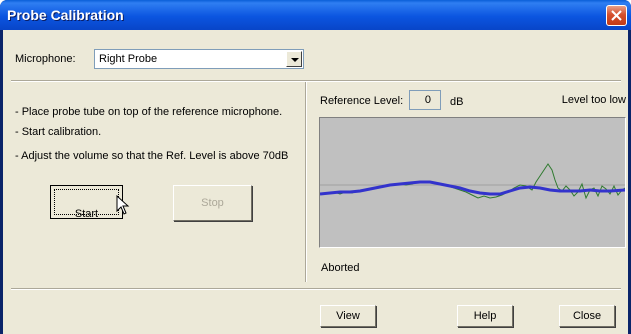  I want to click on calibration-status: Aborted, so click(340, 268).